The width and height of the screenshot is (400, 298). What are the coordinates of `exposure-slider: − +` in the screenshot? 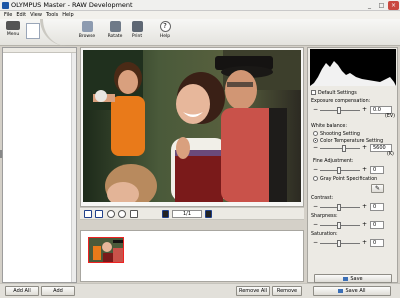 It's located at (340, 110).